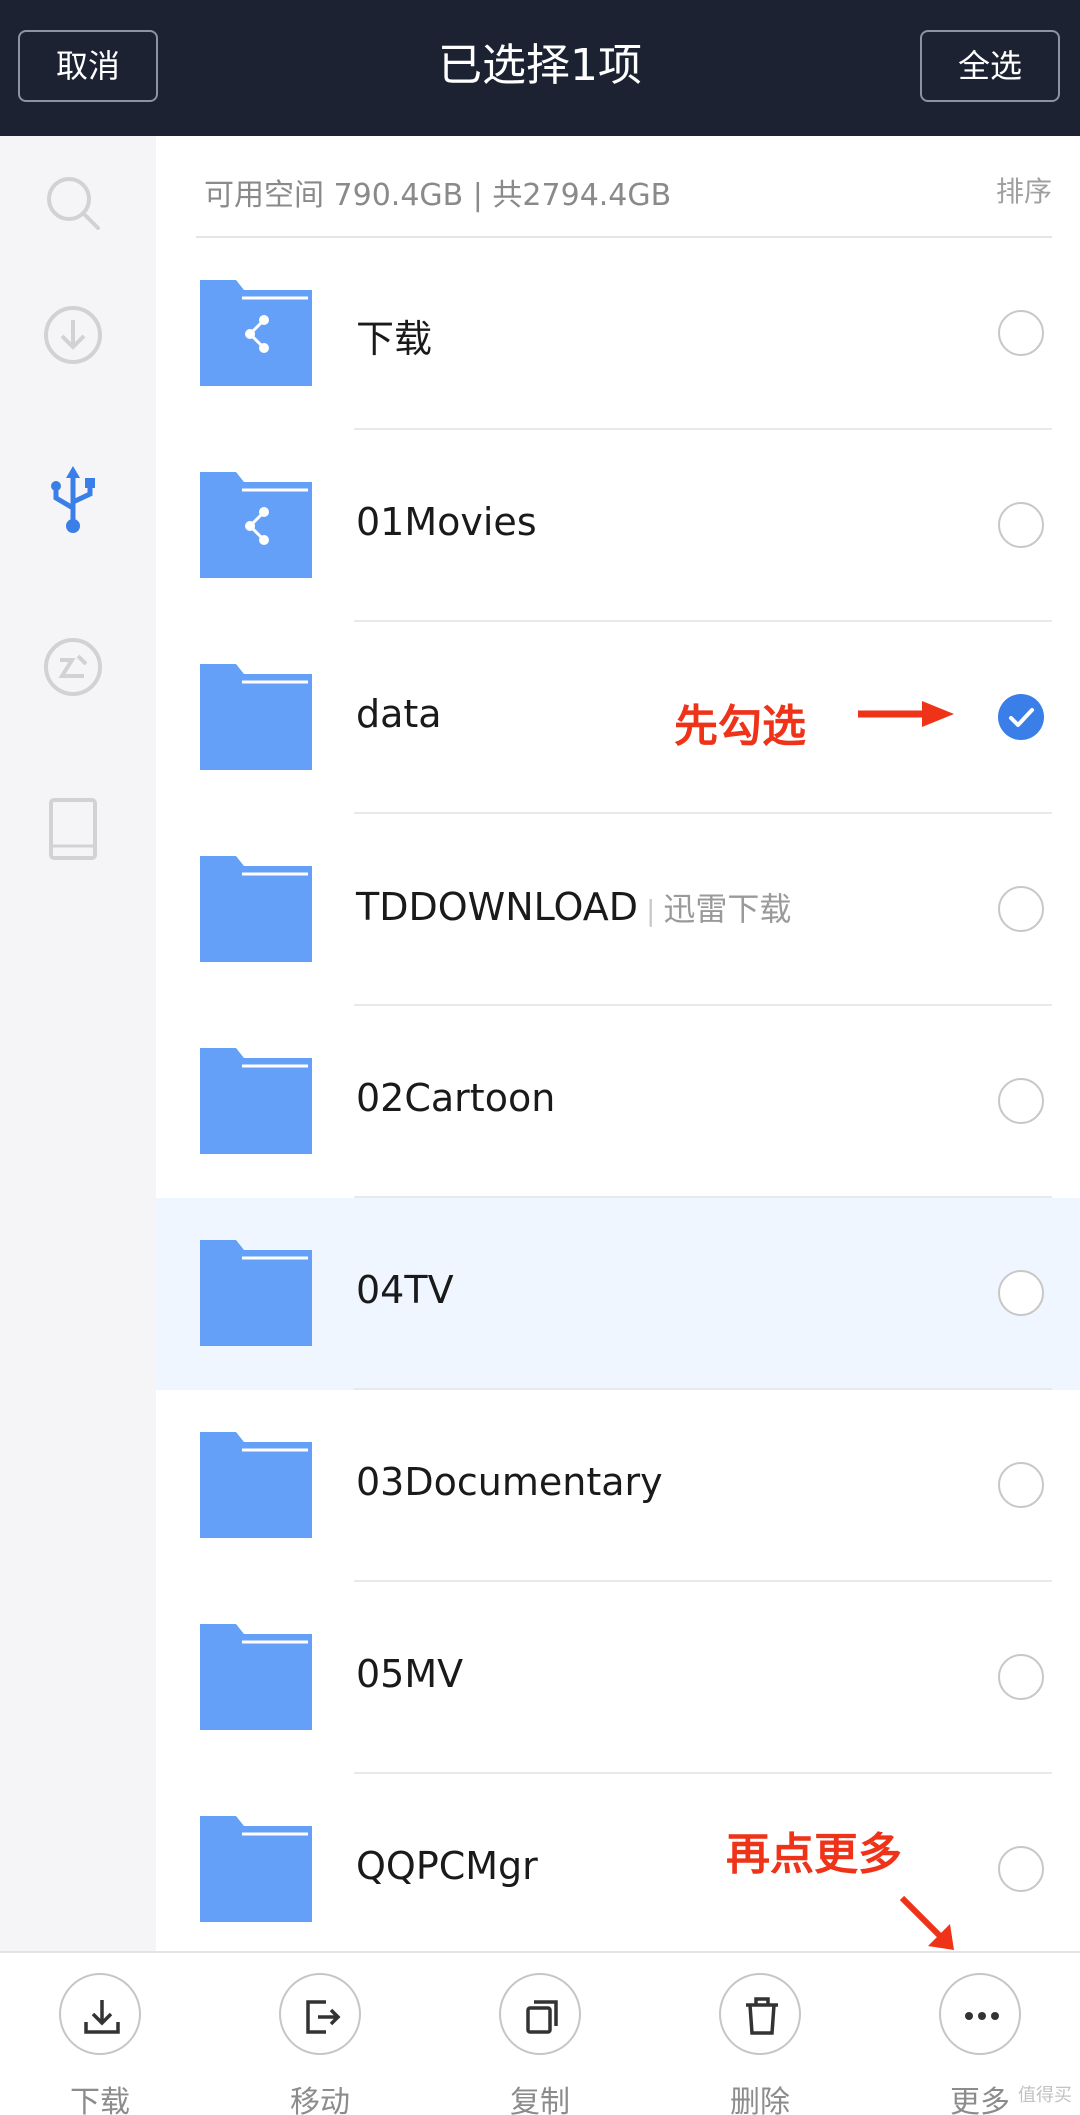  I want to click on download-tray-icon, so click(100, 2014).